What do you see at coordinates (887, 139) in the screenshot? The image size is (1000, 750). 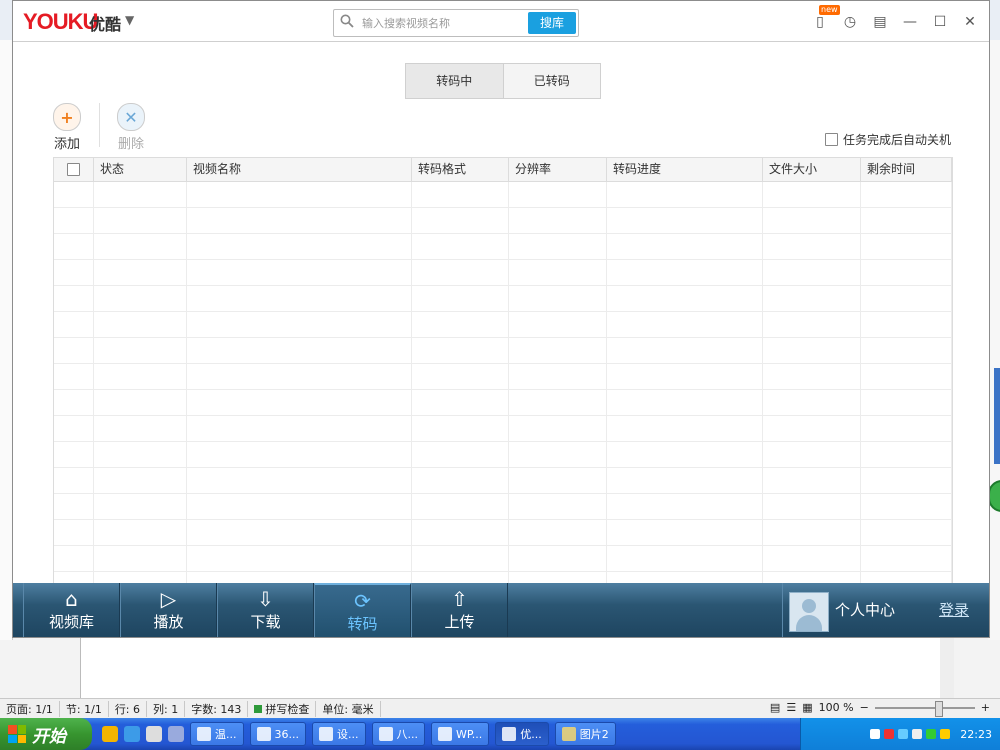 I see `auto-shutdown-option: 任务完成后自动关机` at bounding box center [887, 139].